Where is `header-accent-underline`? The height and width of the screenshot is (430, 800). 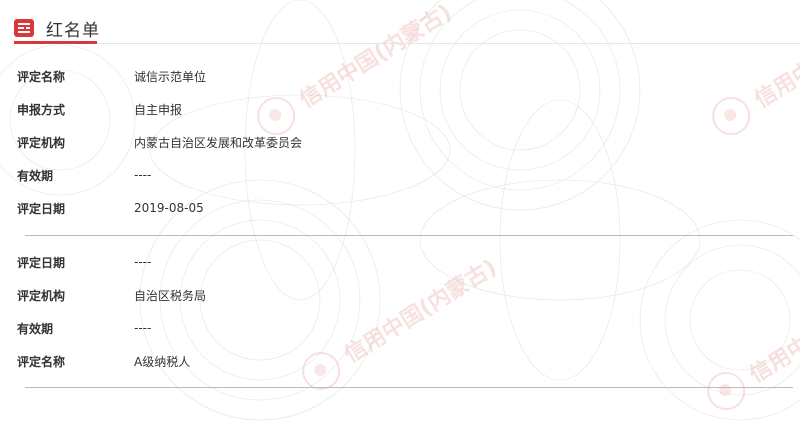
header-accent-underline is located at coordinates (55, 42).